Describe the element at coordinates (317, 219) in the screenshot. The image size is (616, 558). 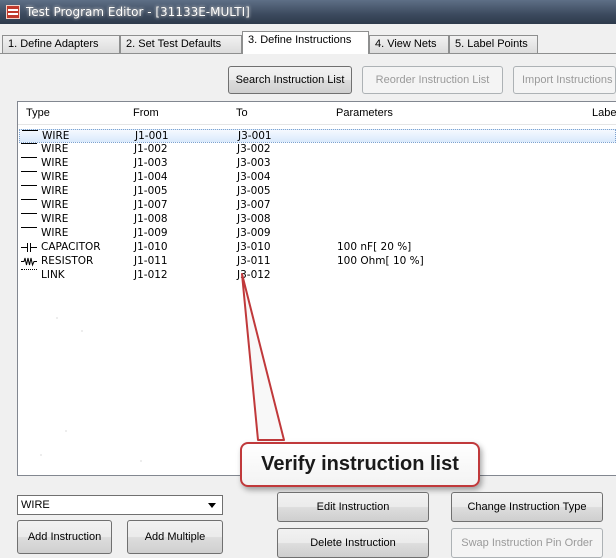
I see `table-row: WIRE J1-008 J3-008` at that location.